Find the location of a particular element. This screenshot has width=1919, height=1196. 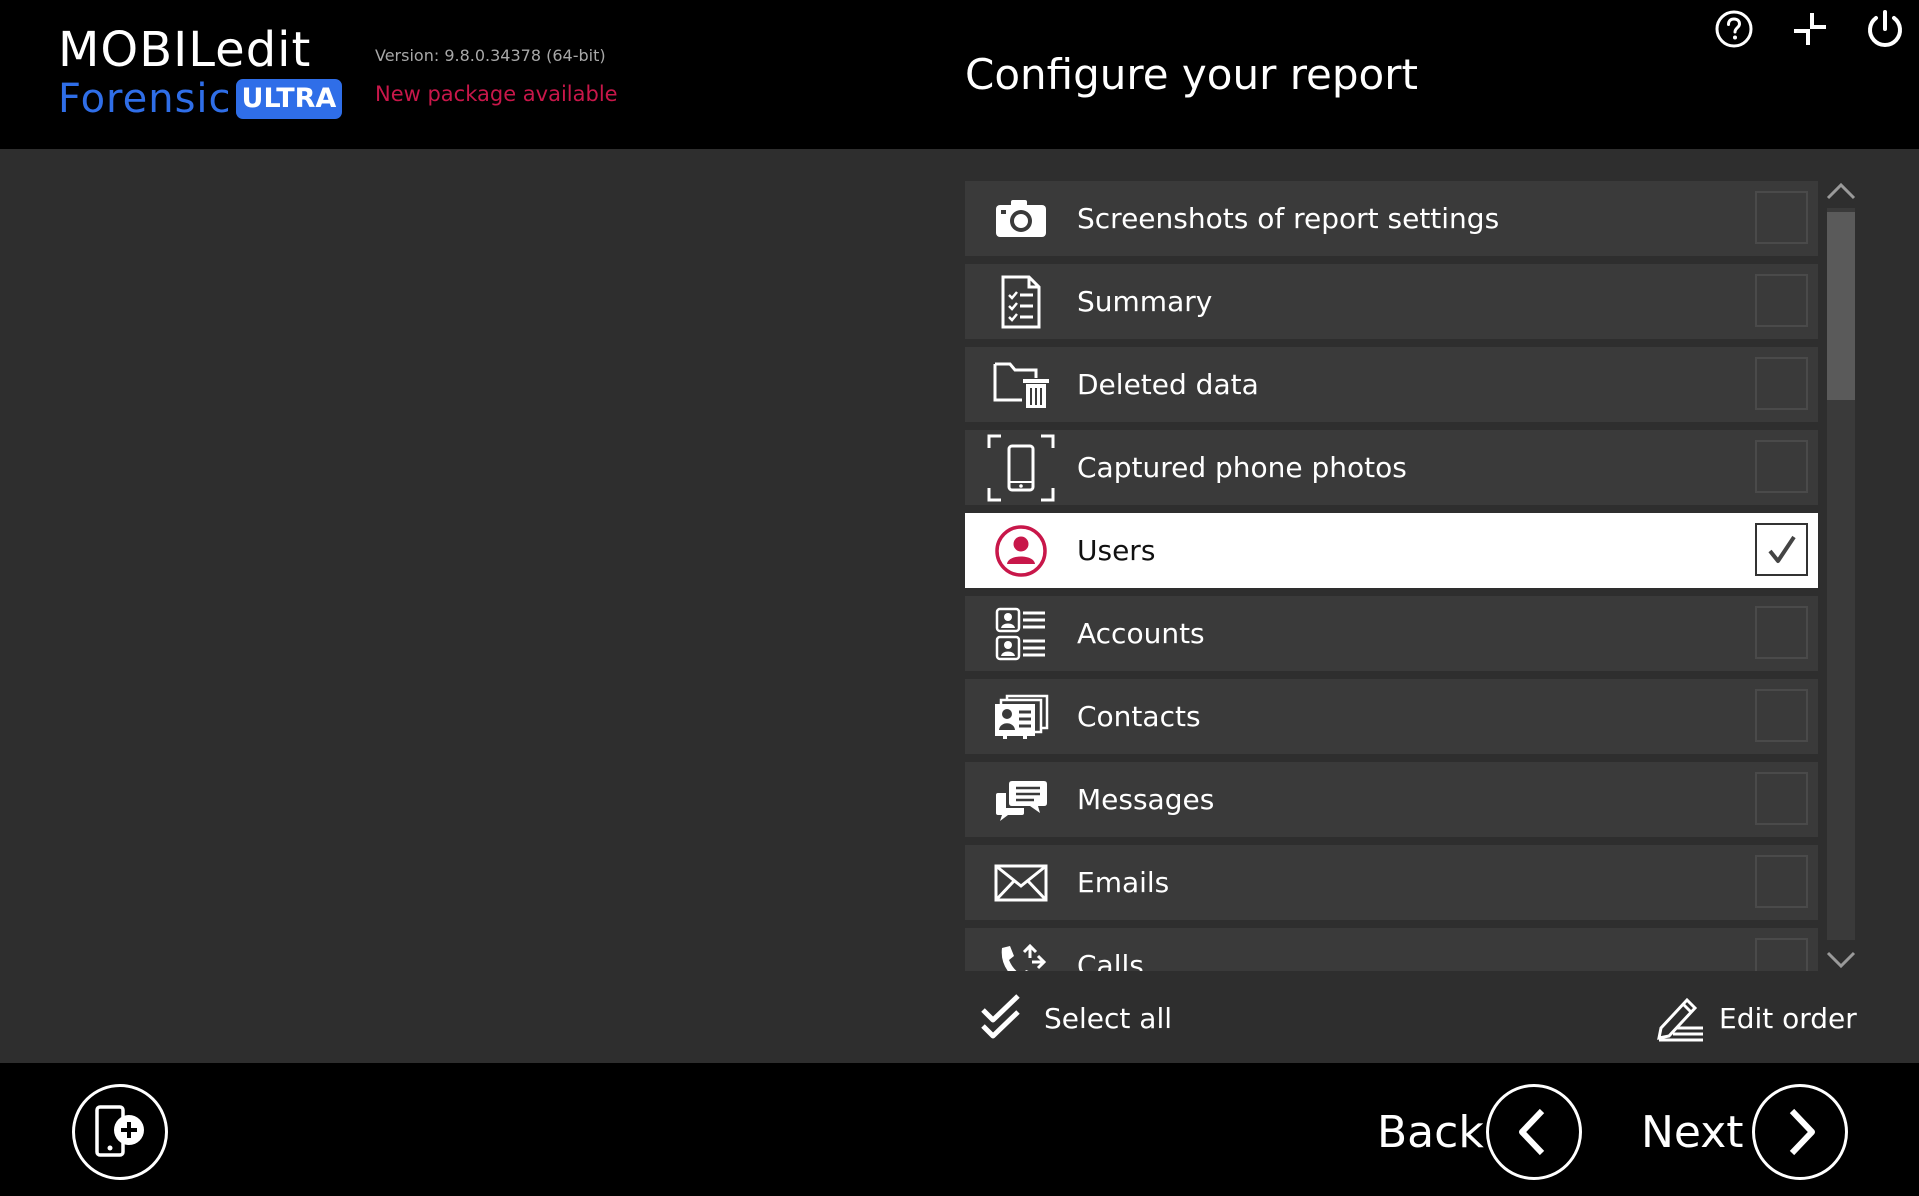

back-label: Back is located at coordinates (1430, 1132).